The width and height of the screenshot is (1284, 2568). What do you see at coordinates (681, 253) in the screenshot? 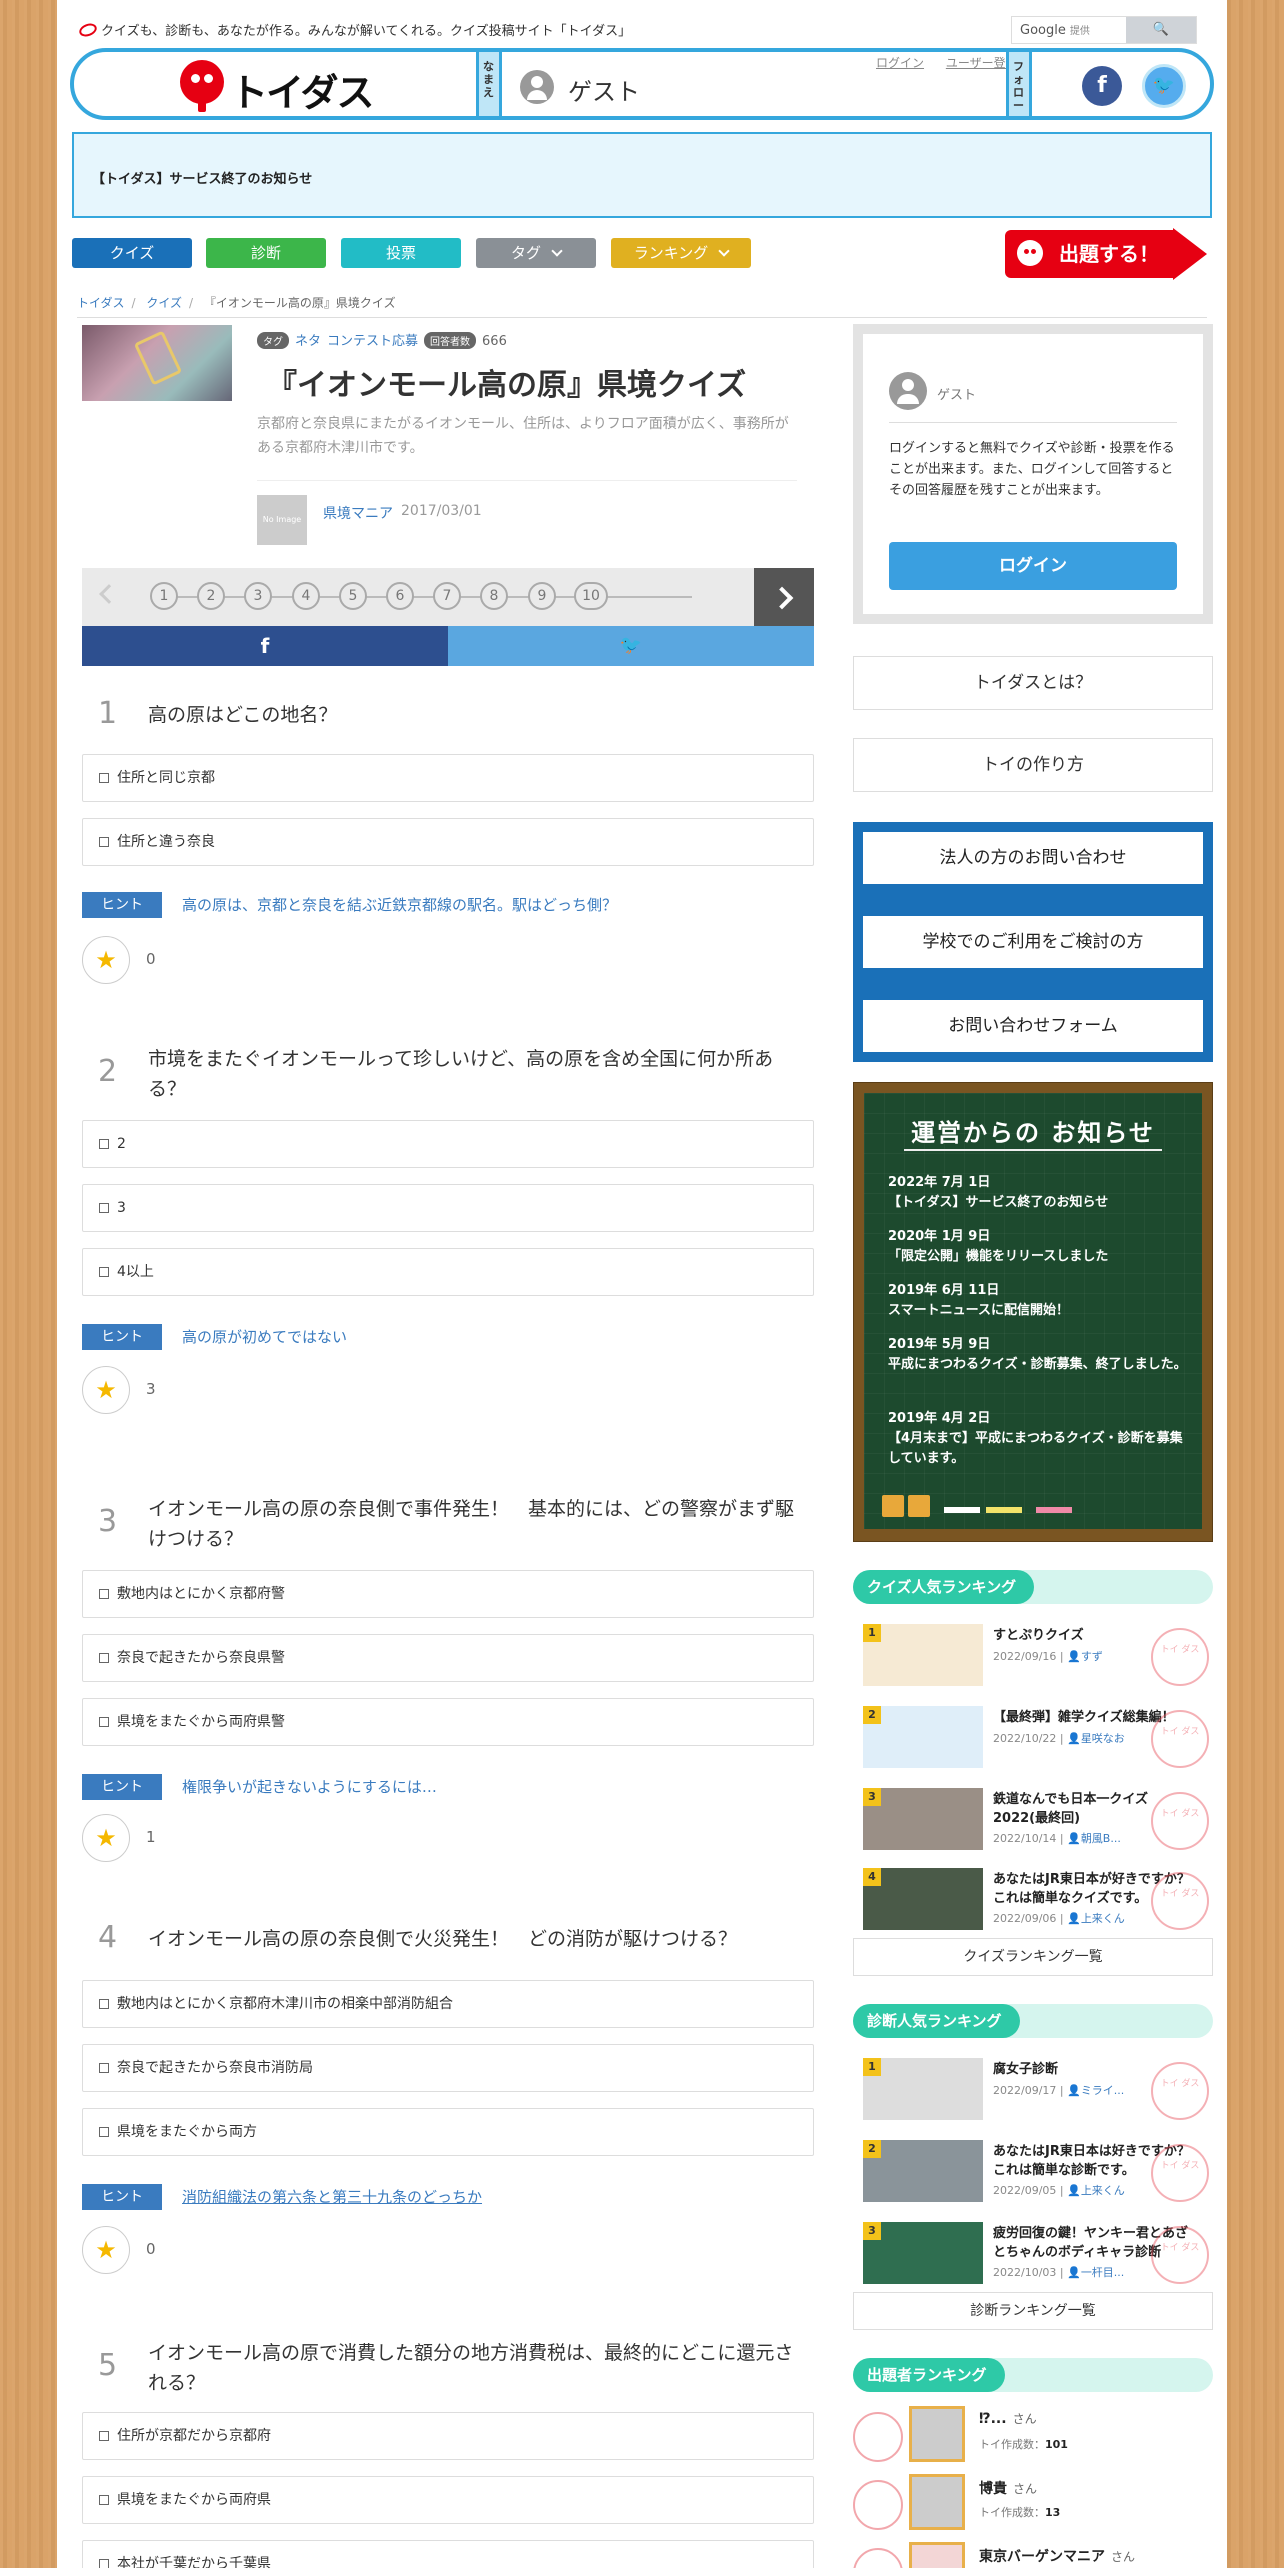
I see `nav-ranking: ランキング` at bounding box center [681, 253].